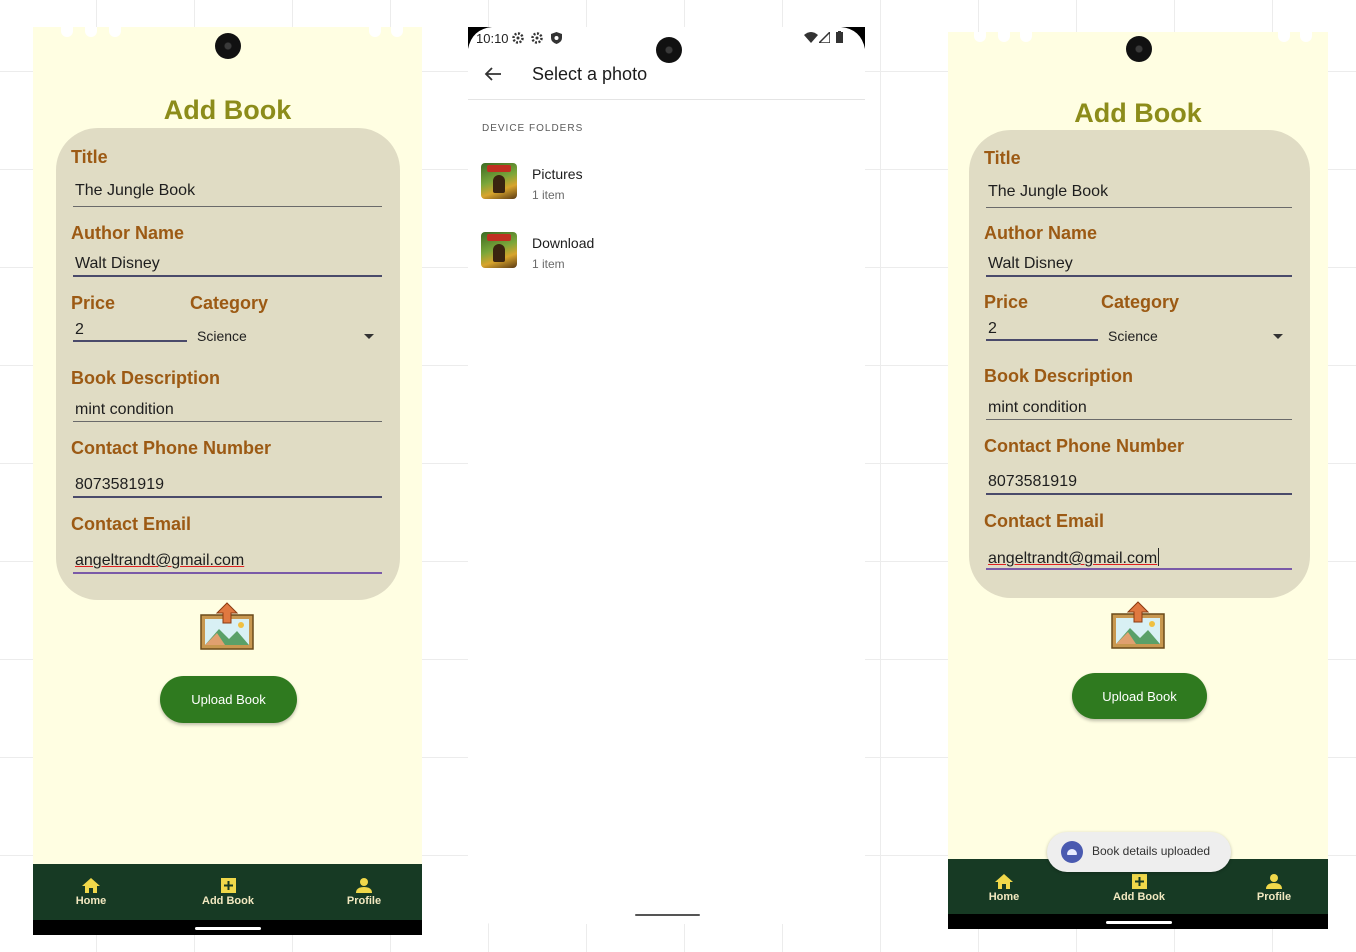 Image resolution: width=1356 pixels, height=952 pixels. Describe the element at coordinates (811, 37) in the screenshot. I see `wifi-icon` at that location.